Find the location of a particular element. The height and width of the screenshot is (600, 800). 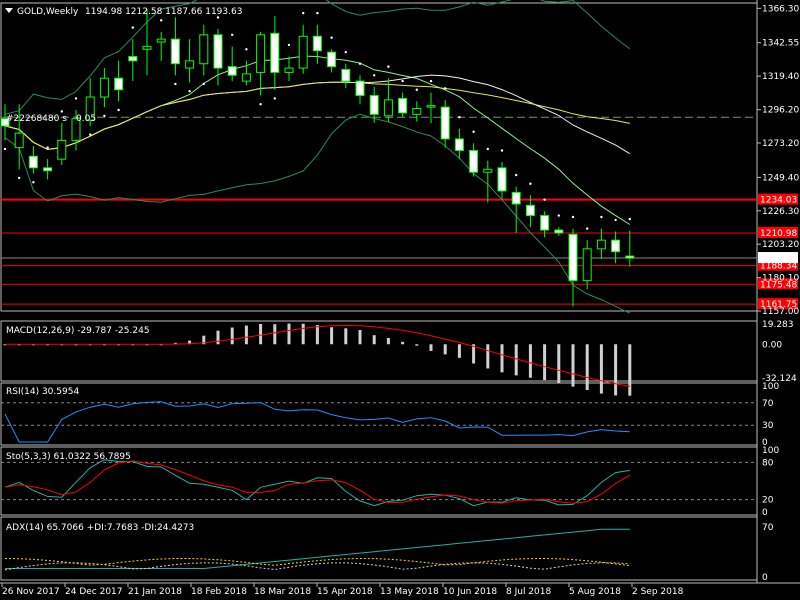

rsi-label: RSI(14) 30.5954 is located at coordinates (42, 392).